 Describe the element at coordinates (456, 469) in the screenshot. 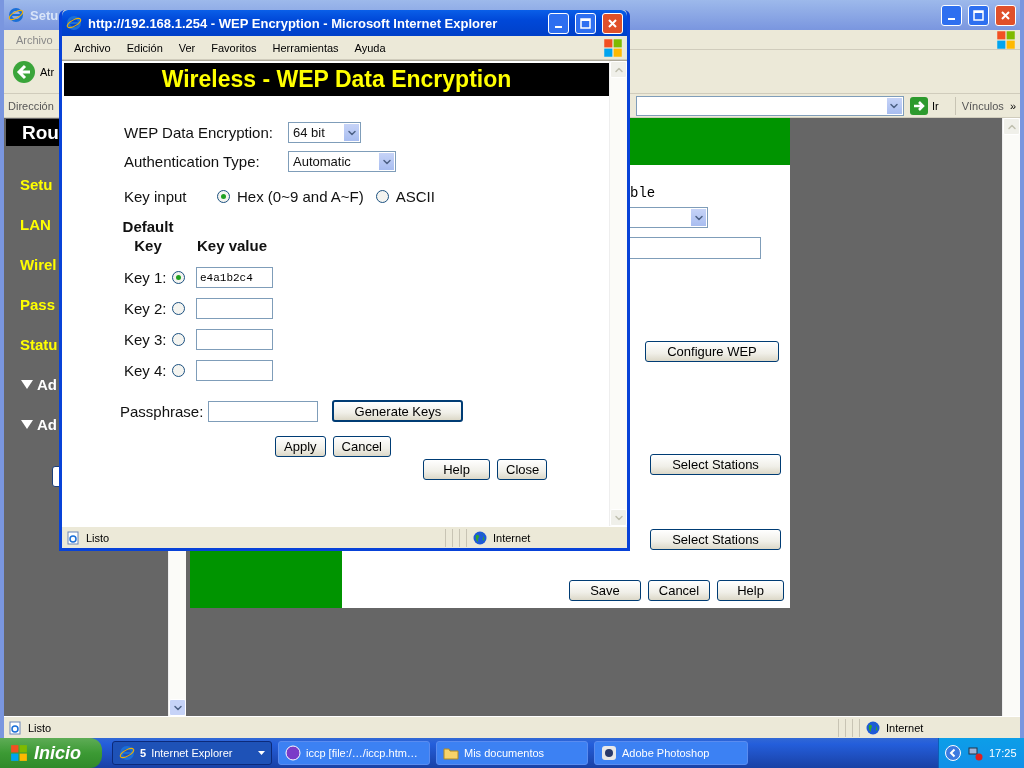

I see `form-button: Help` at that location.